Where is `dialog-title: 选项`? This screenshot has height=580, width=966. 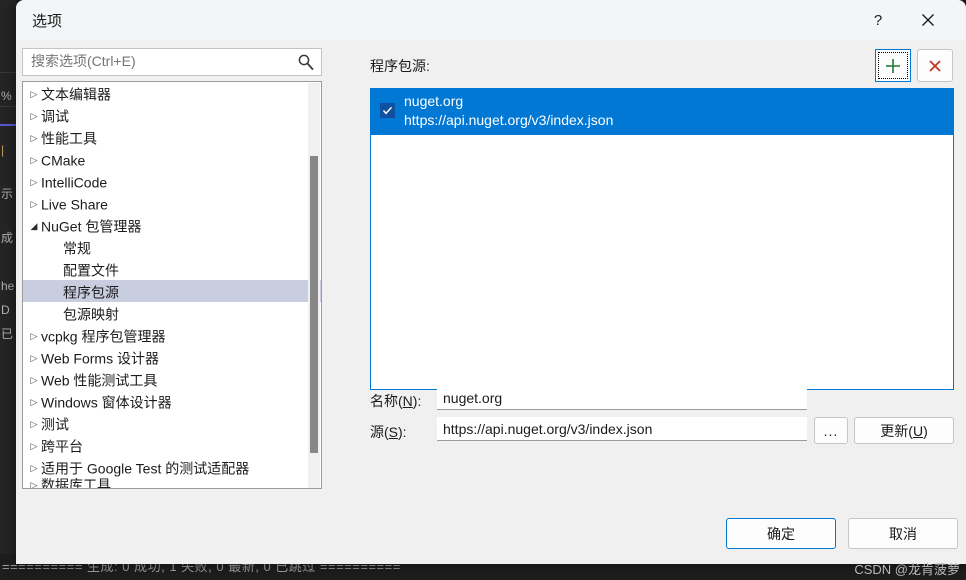 dialog-title: 选项 is located at coordinates (47, 21).